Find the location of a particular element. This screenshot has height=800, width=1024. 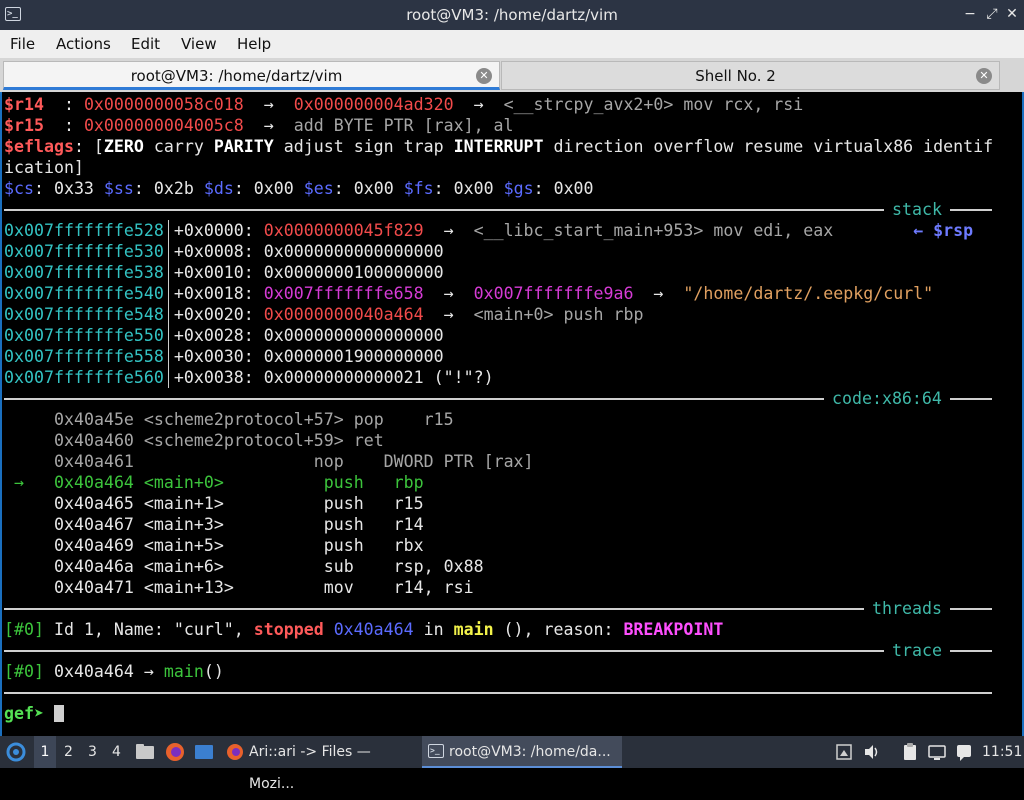

menu-view: View is located at coordinates (199, 44).